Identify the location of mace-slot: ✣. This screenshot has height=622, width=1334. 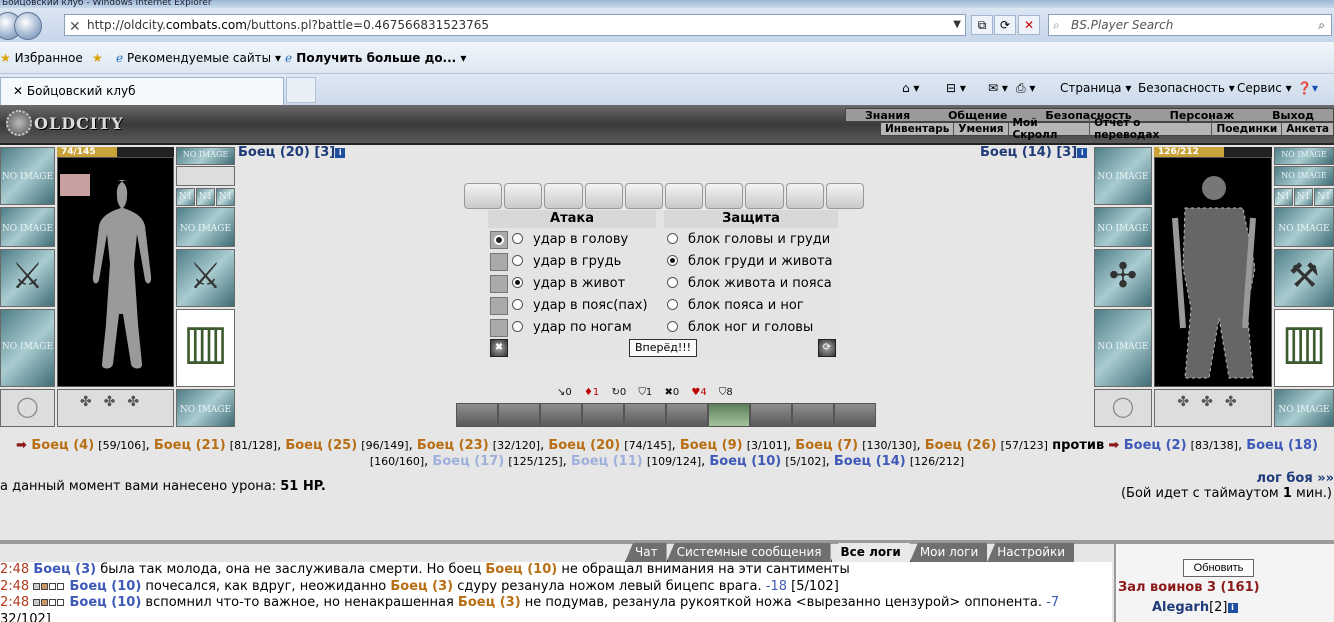
(1123, 278).